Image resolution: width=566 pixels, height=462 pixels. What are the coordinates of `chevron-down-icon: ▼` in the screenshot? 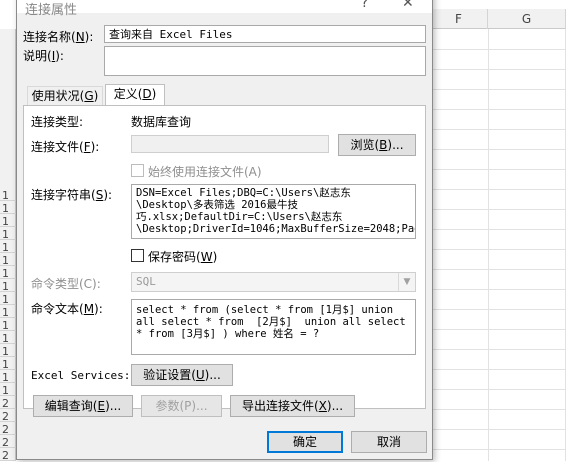 It's located at (406, 282).